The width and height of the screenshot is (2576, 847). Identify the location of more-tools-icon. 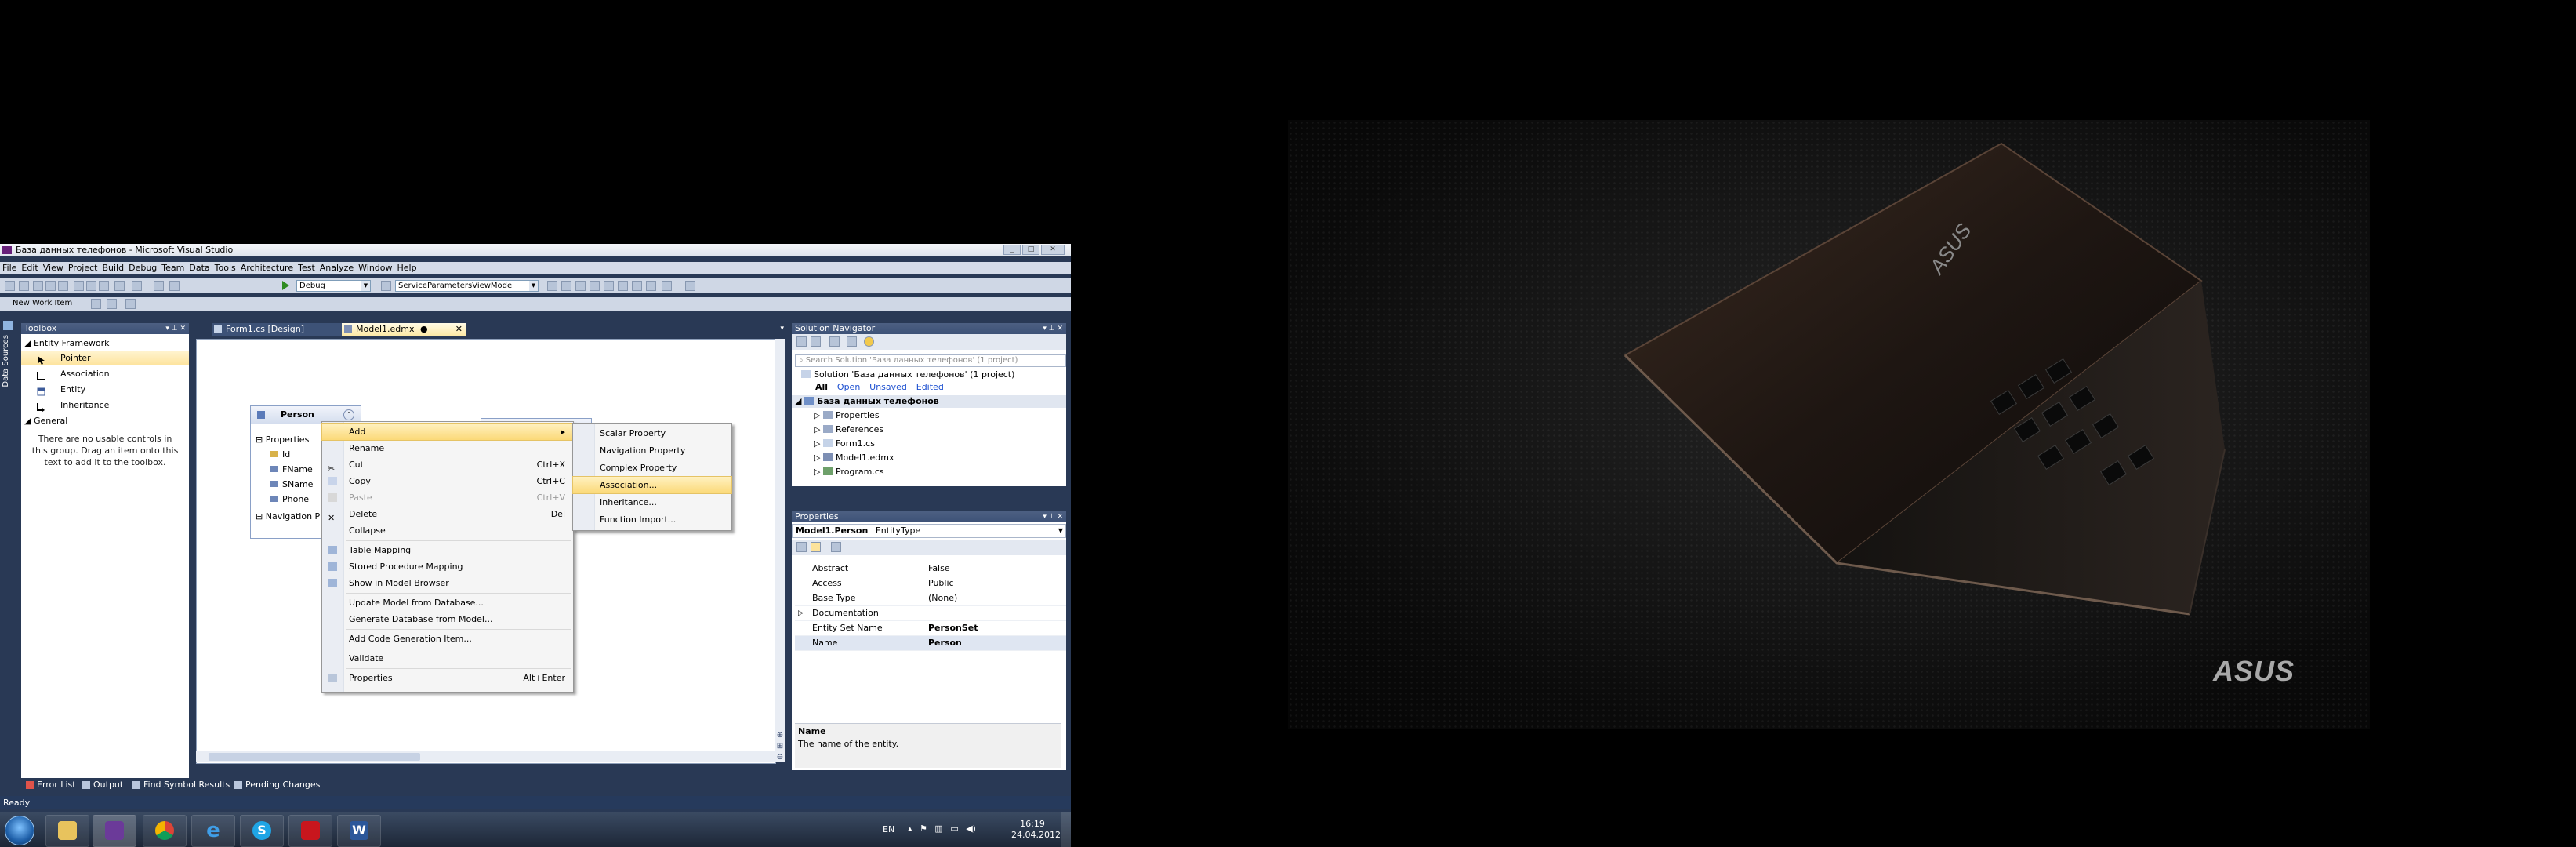
(667, 286).